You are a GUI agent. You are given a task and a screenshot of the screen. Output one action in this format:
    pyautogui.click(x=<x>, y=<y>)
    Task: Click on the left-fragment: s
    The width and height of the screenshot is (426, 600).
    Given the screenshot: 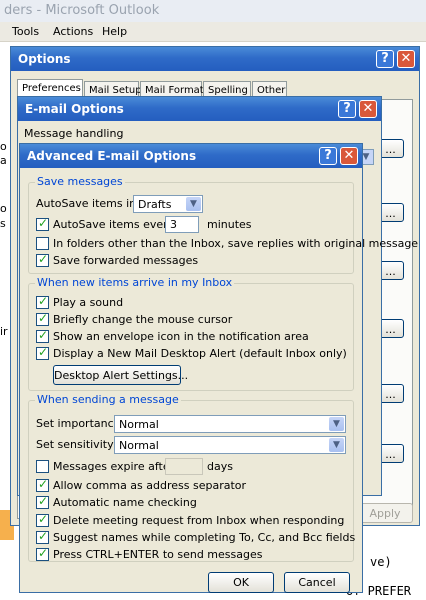 What is the action you would take?
    pyautogui.click(x=3, y=223)
    